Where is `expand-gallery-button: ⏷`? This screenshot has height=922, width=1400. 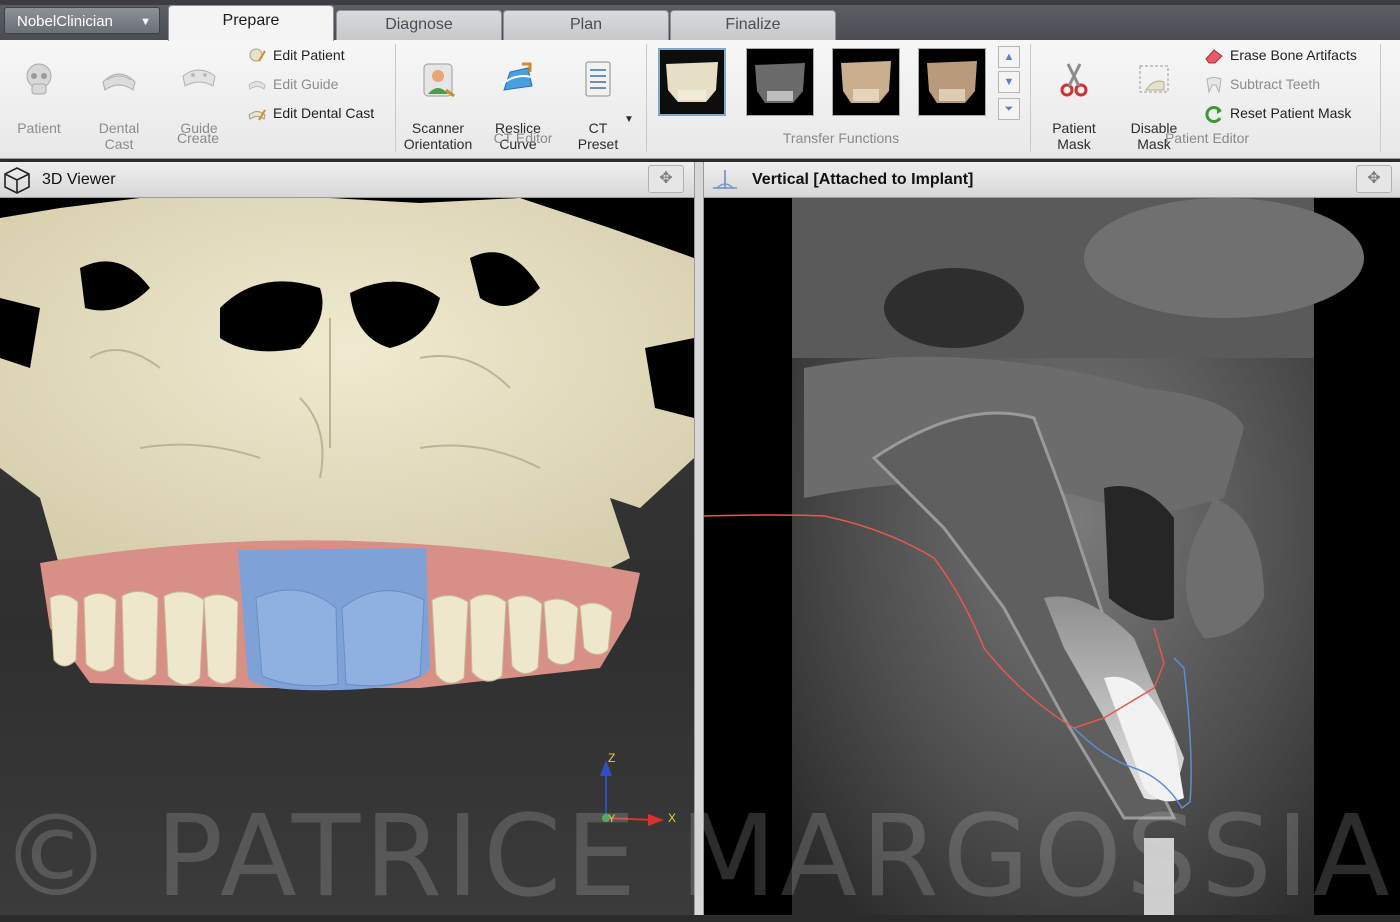 expand-gallery-button: ⏷ is located at coordinates (1009, 109).